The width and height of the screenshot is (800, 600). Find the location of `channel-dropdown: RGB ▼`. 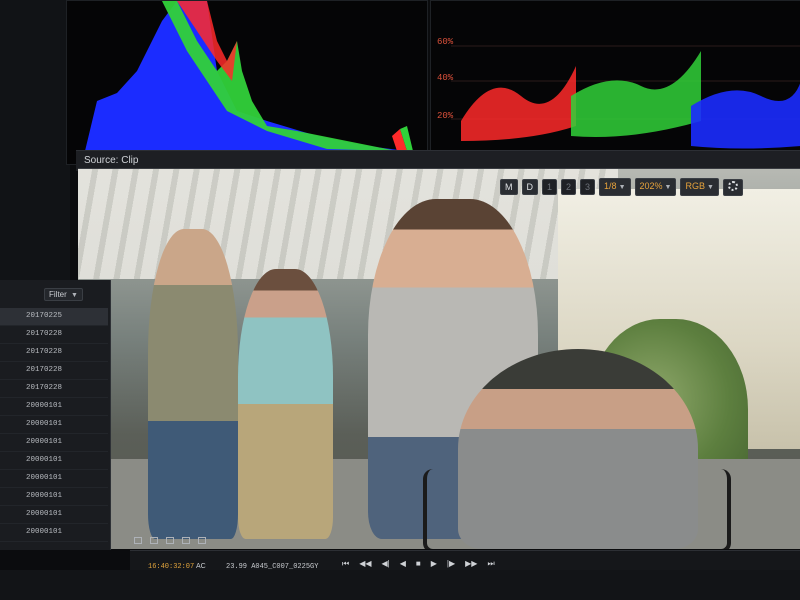

channel-dropdown: RGB ▼ is located at coordinates (699, 187).